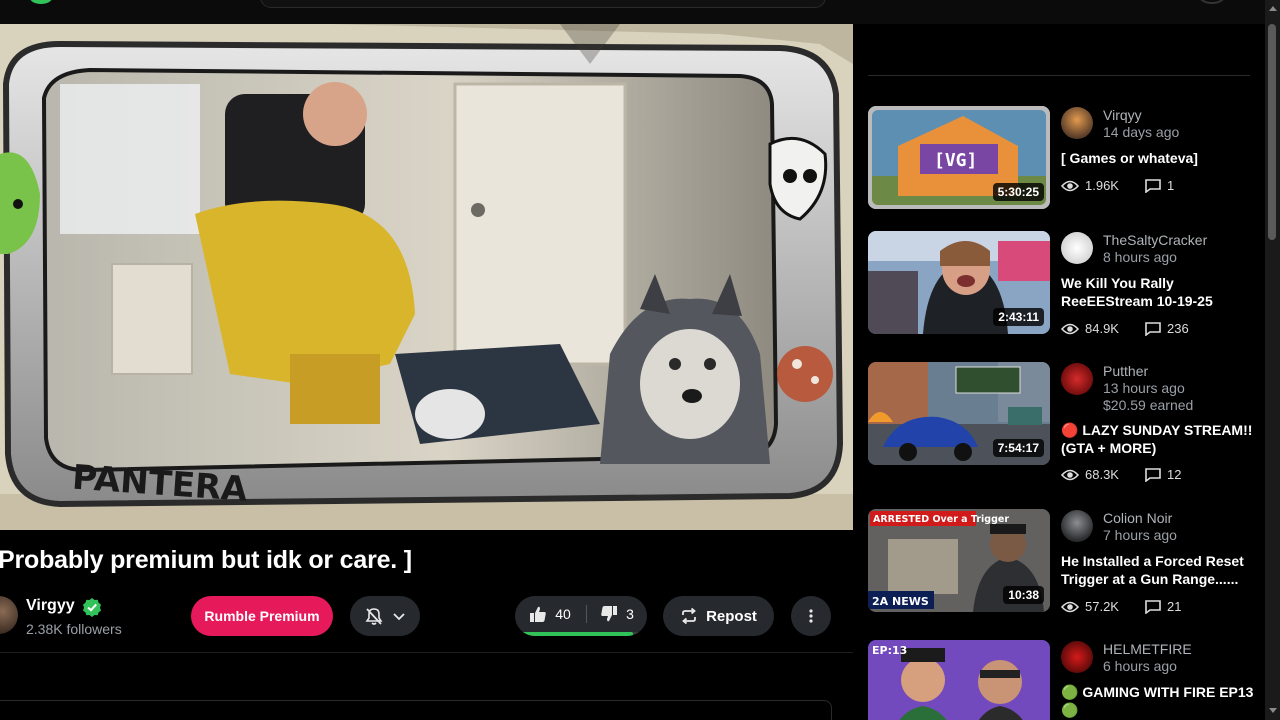 The image size is (1280, 720). Describe the element at coordinates (1102, 474) in the screenshot. I see `view-count: 68.3K` at that location.